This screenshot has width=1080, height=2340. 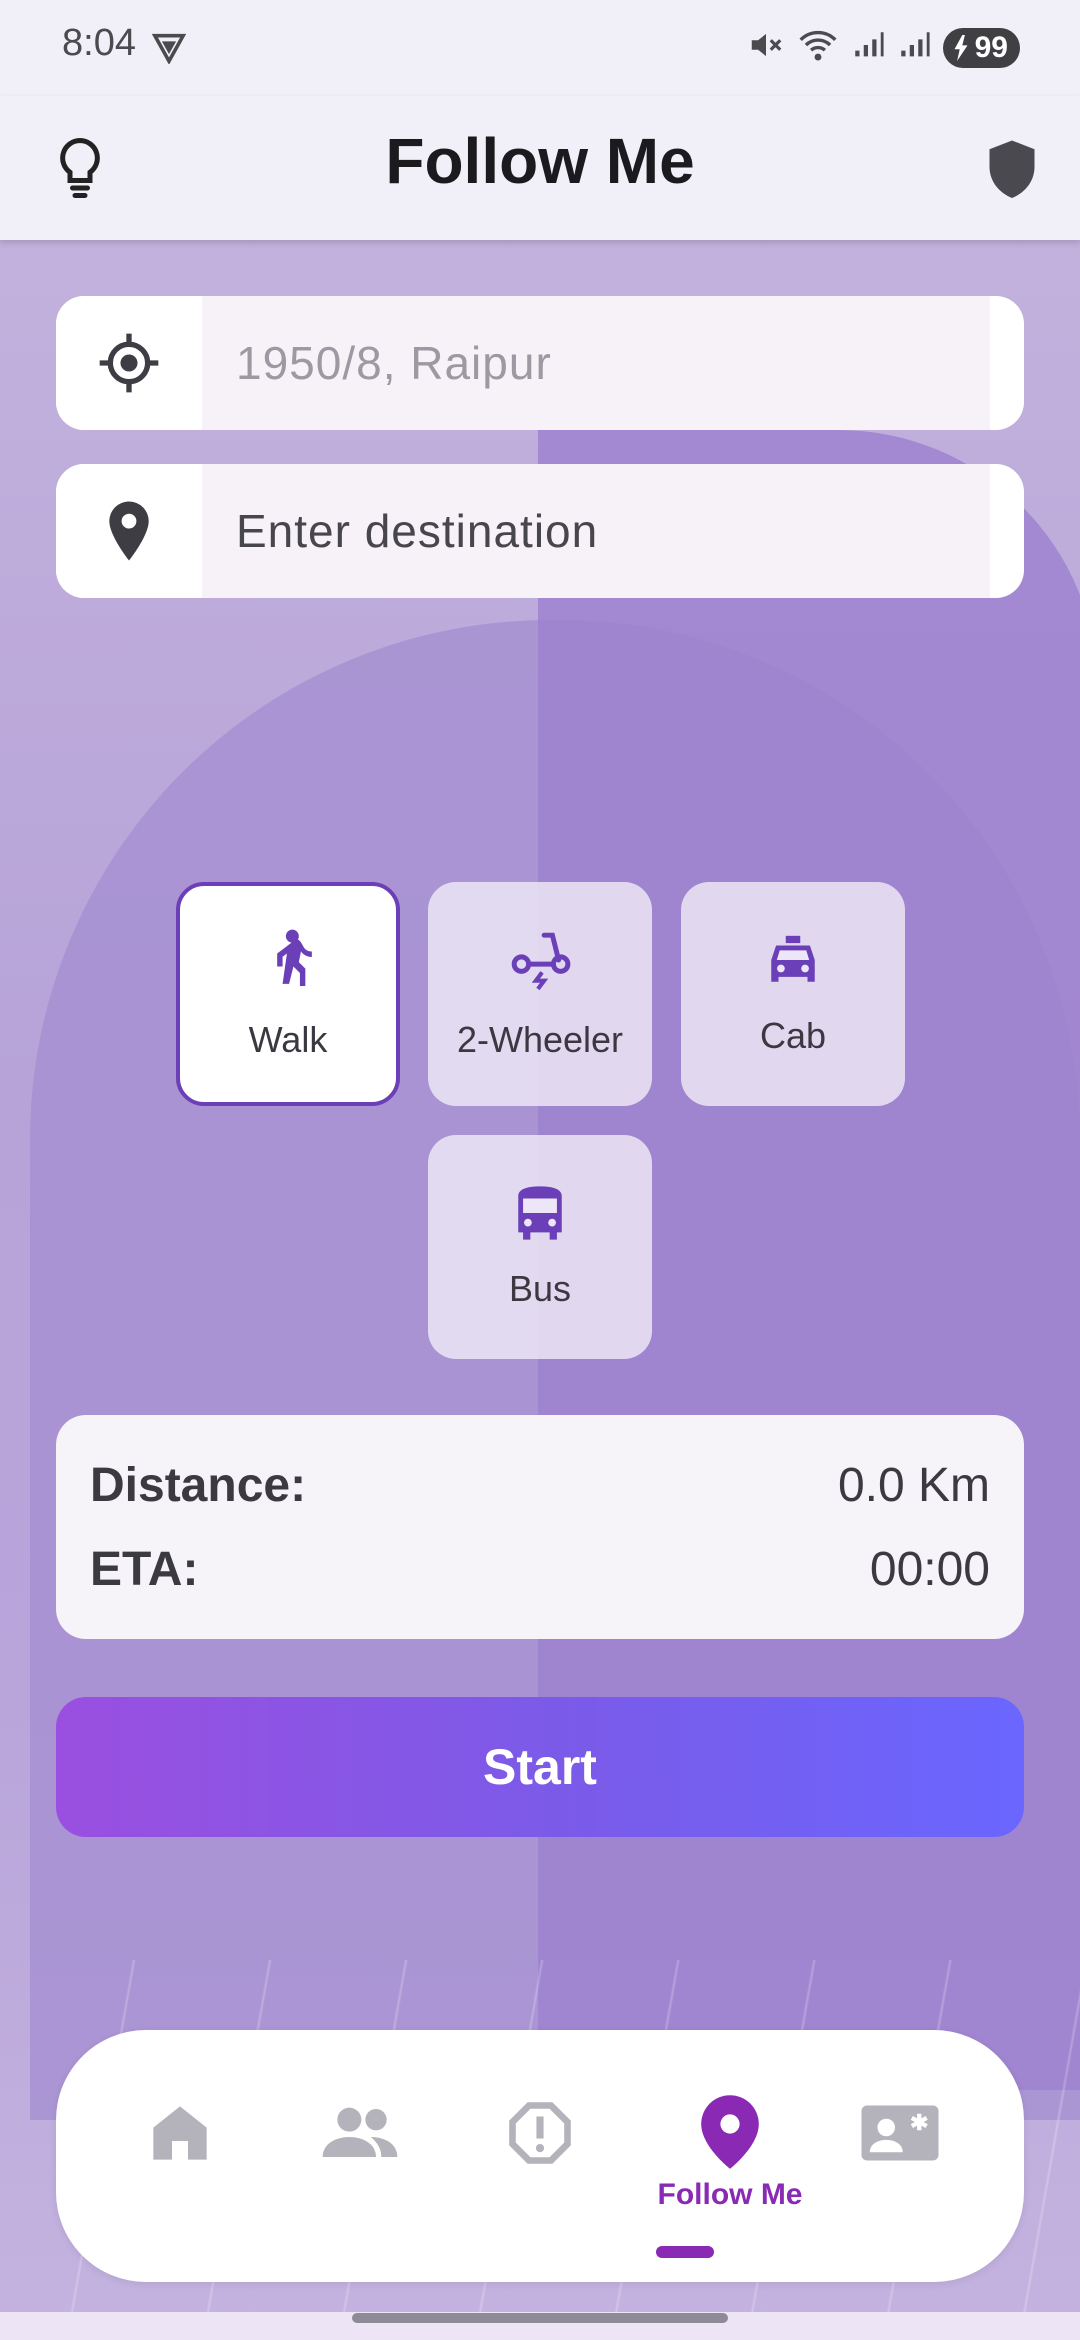 I want to click on nav-contacts, so click(x=900, y=2160).